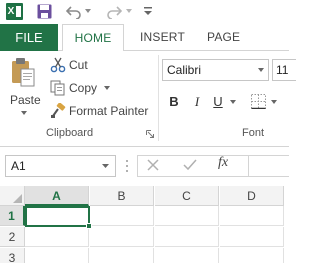  What do you see at coordinates (268, 166) in the screenshot?
I see `formula-input` at bounding box center [268, 166].